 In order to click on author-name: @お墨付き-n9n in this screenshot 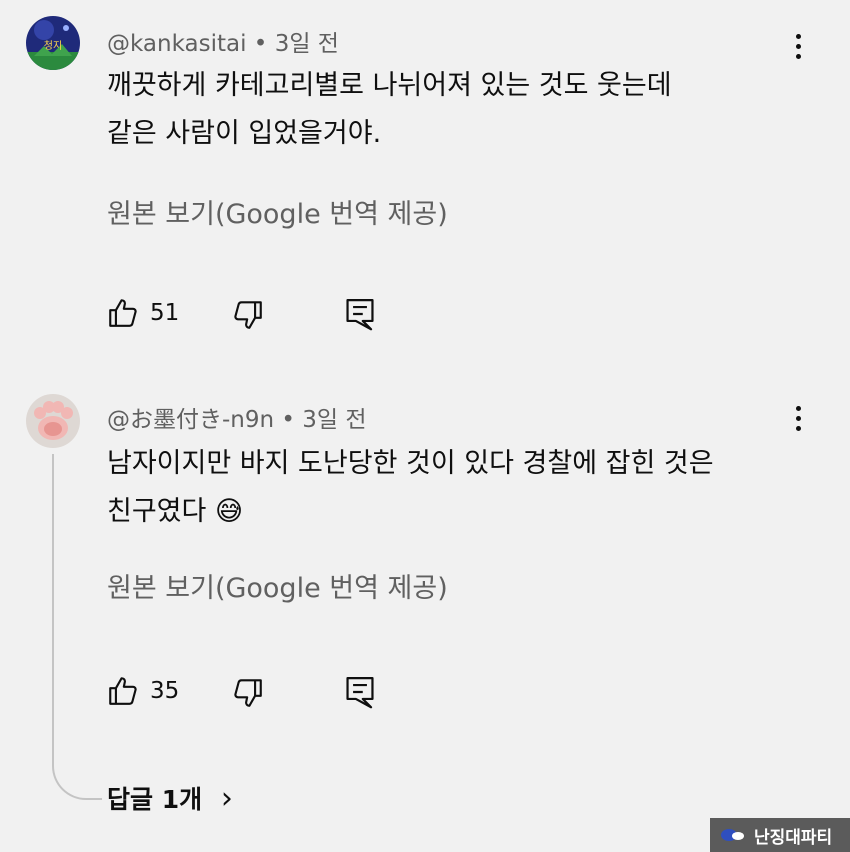, I will do `click(190, 420)`.